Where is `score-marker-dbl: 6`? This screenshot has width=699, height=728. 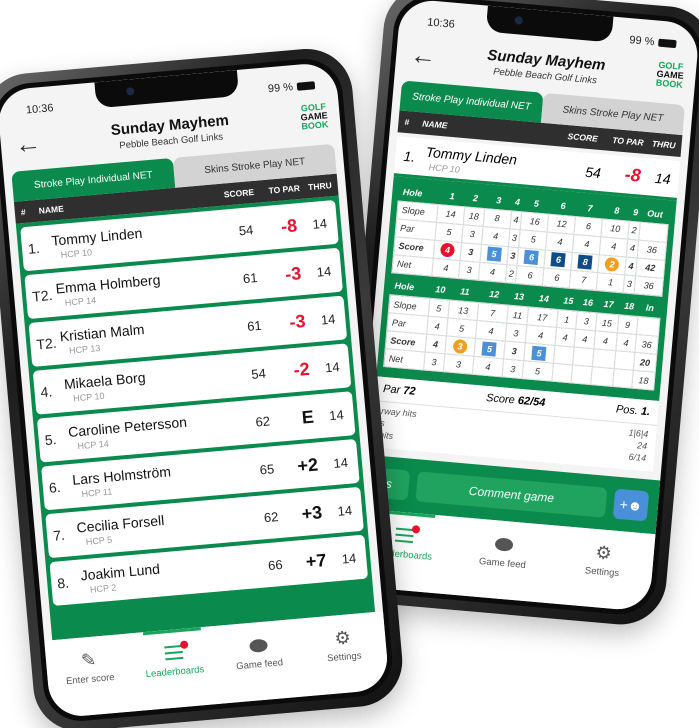
score-marker-dbl: 6 is located at coordinates (558, 260).